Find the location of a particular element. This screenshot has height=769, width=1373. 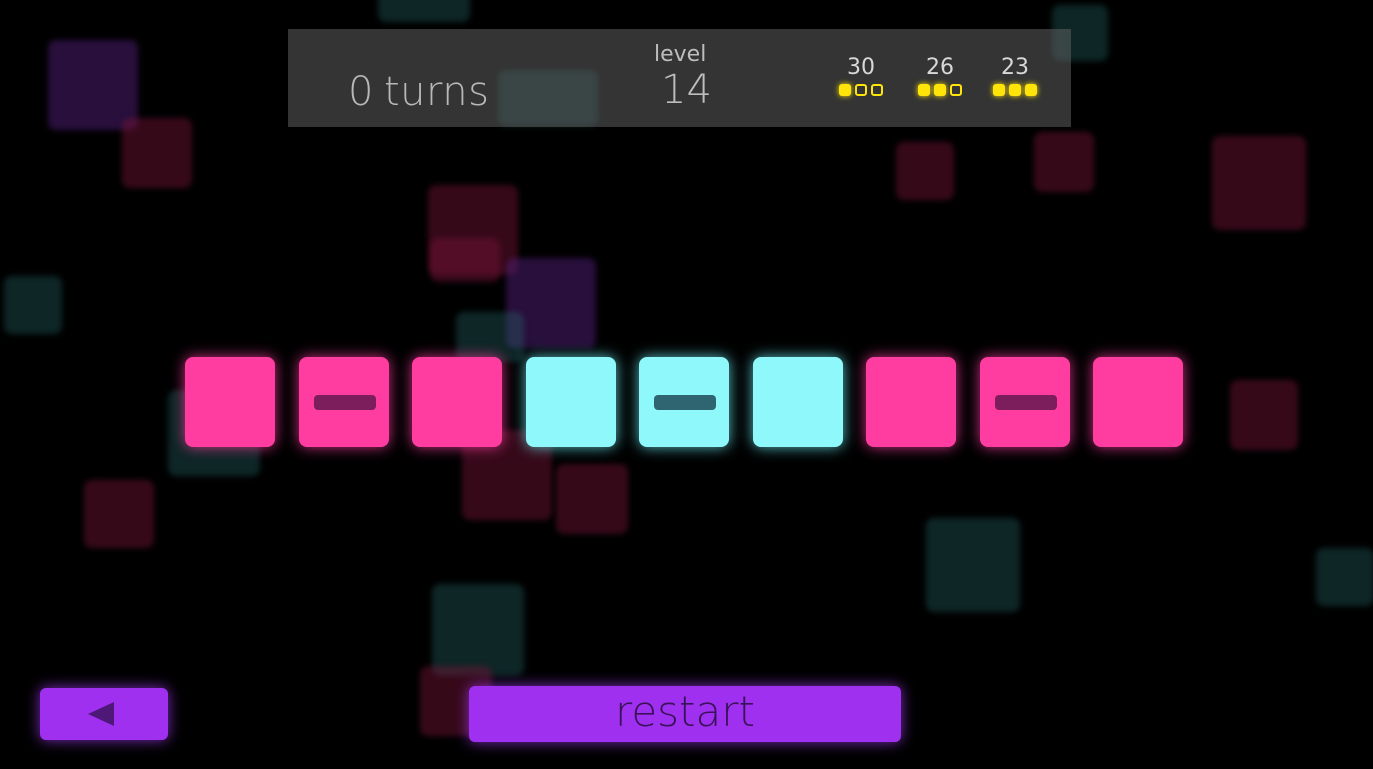

level-value: 14 is located at coordinates (686, 90).